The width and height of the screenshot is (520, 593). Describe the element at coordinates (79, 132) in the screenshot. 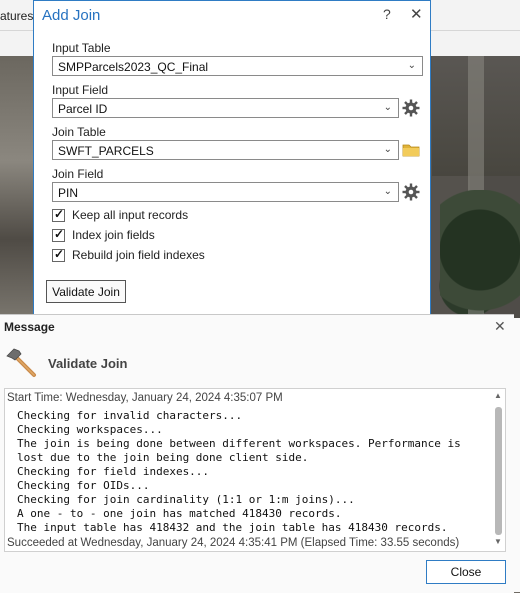

I see `join-table-label: Join Table` at that location.